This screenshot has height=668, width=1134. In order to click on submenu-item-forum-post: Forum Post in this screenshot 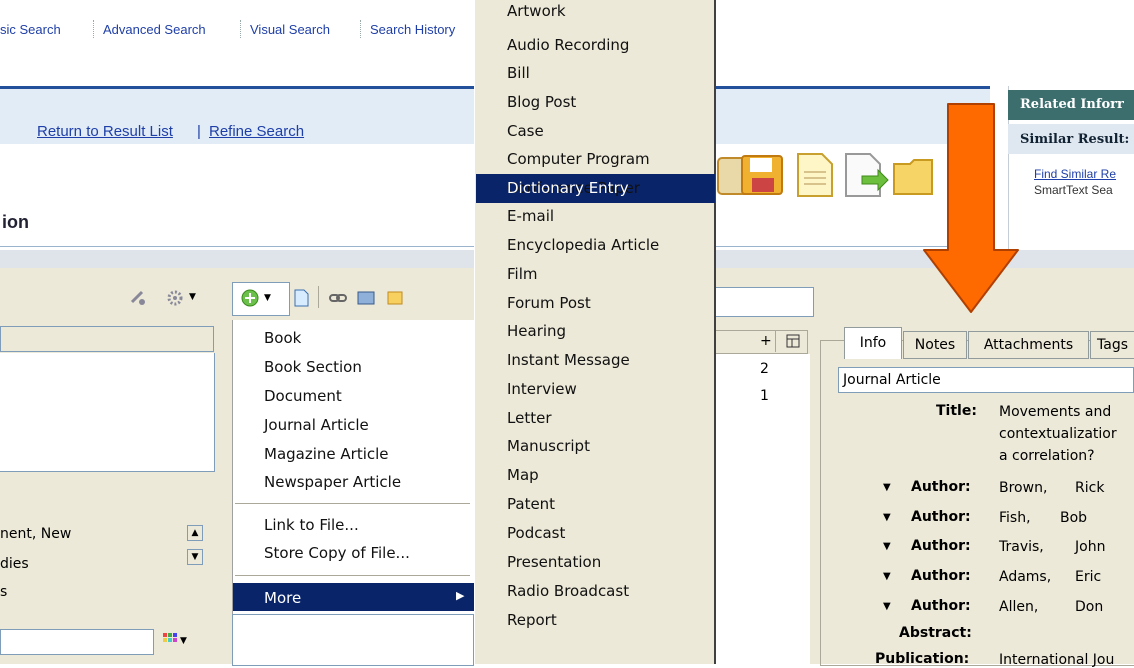, I will do `click(549, 303)`.